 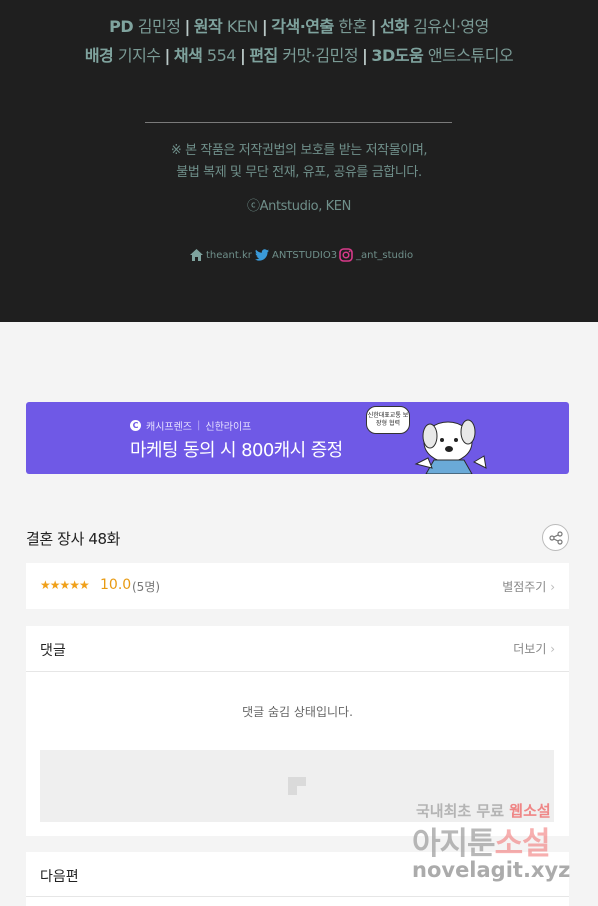 I want to click on placeholder-image-icon, so click(x=297, y=786).